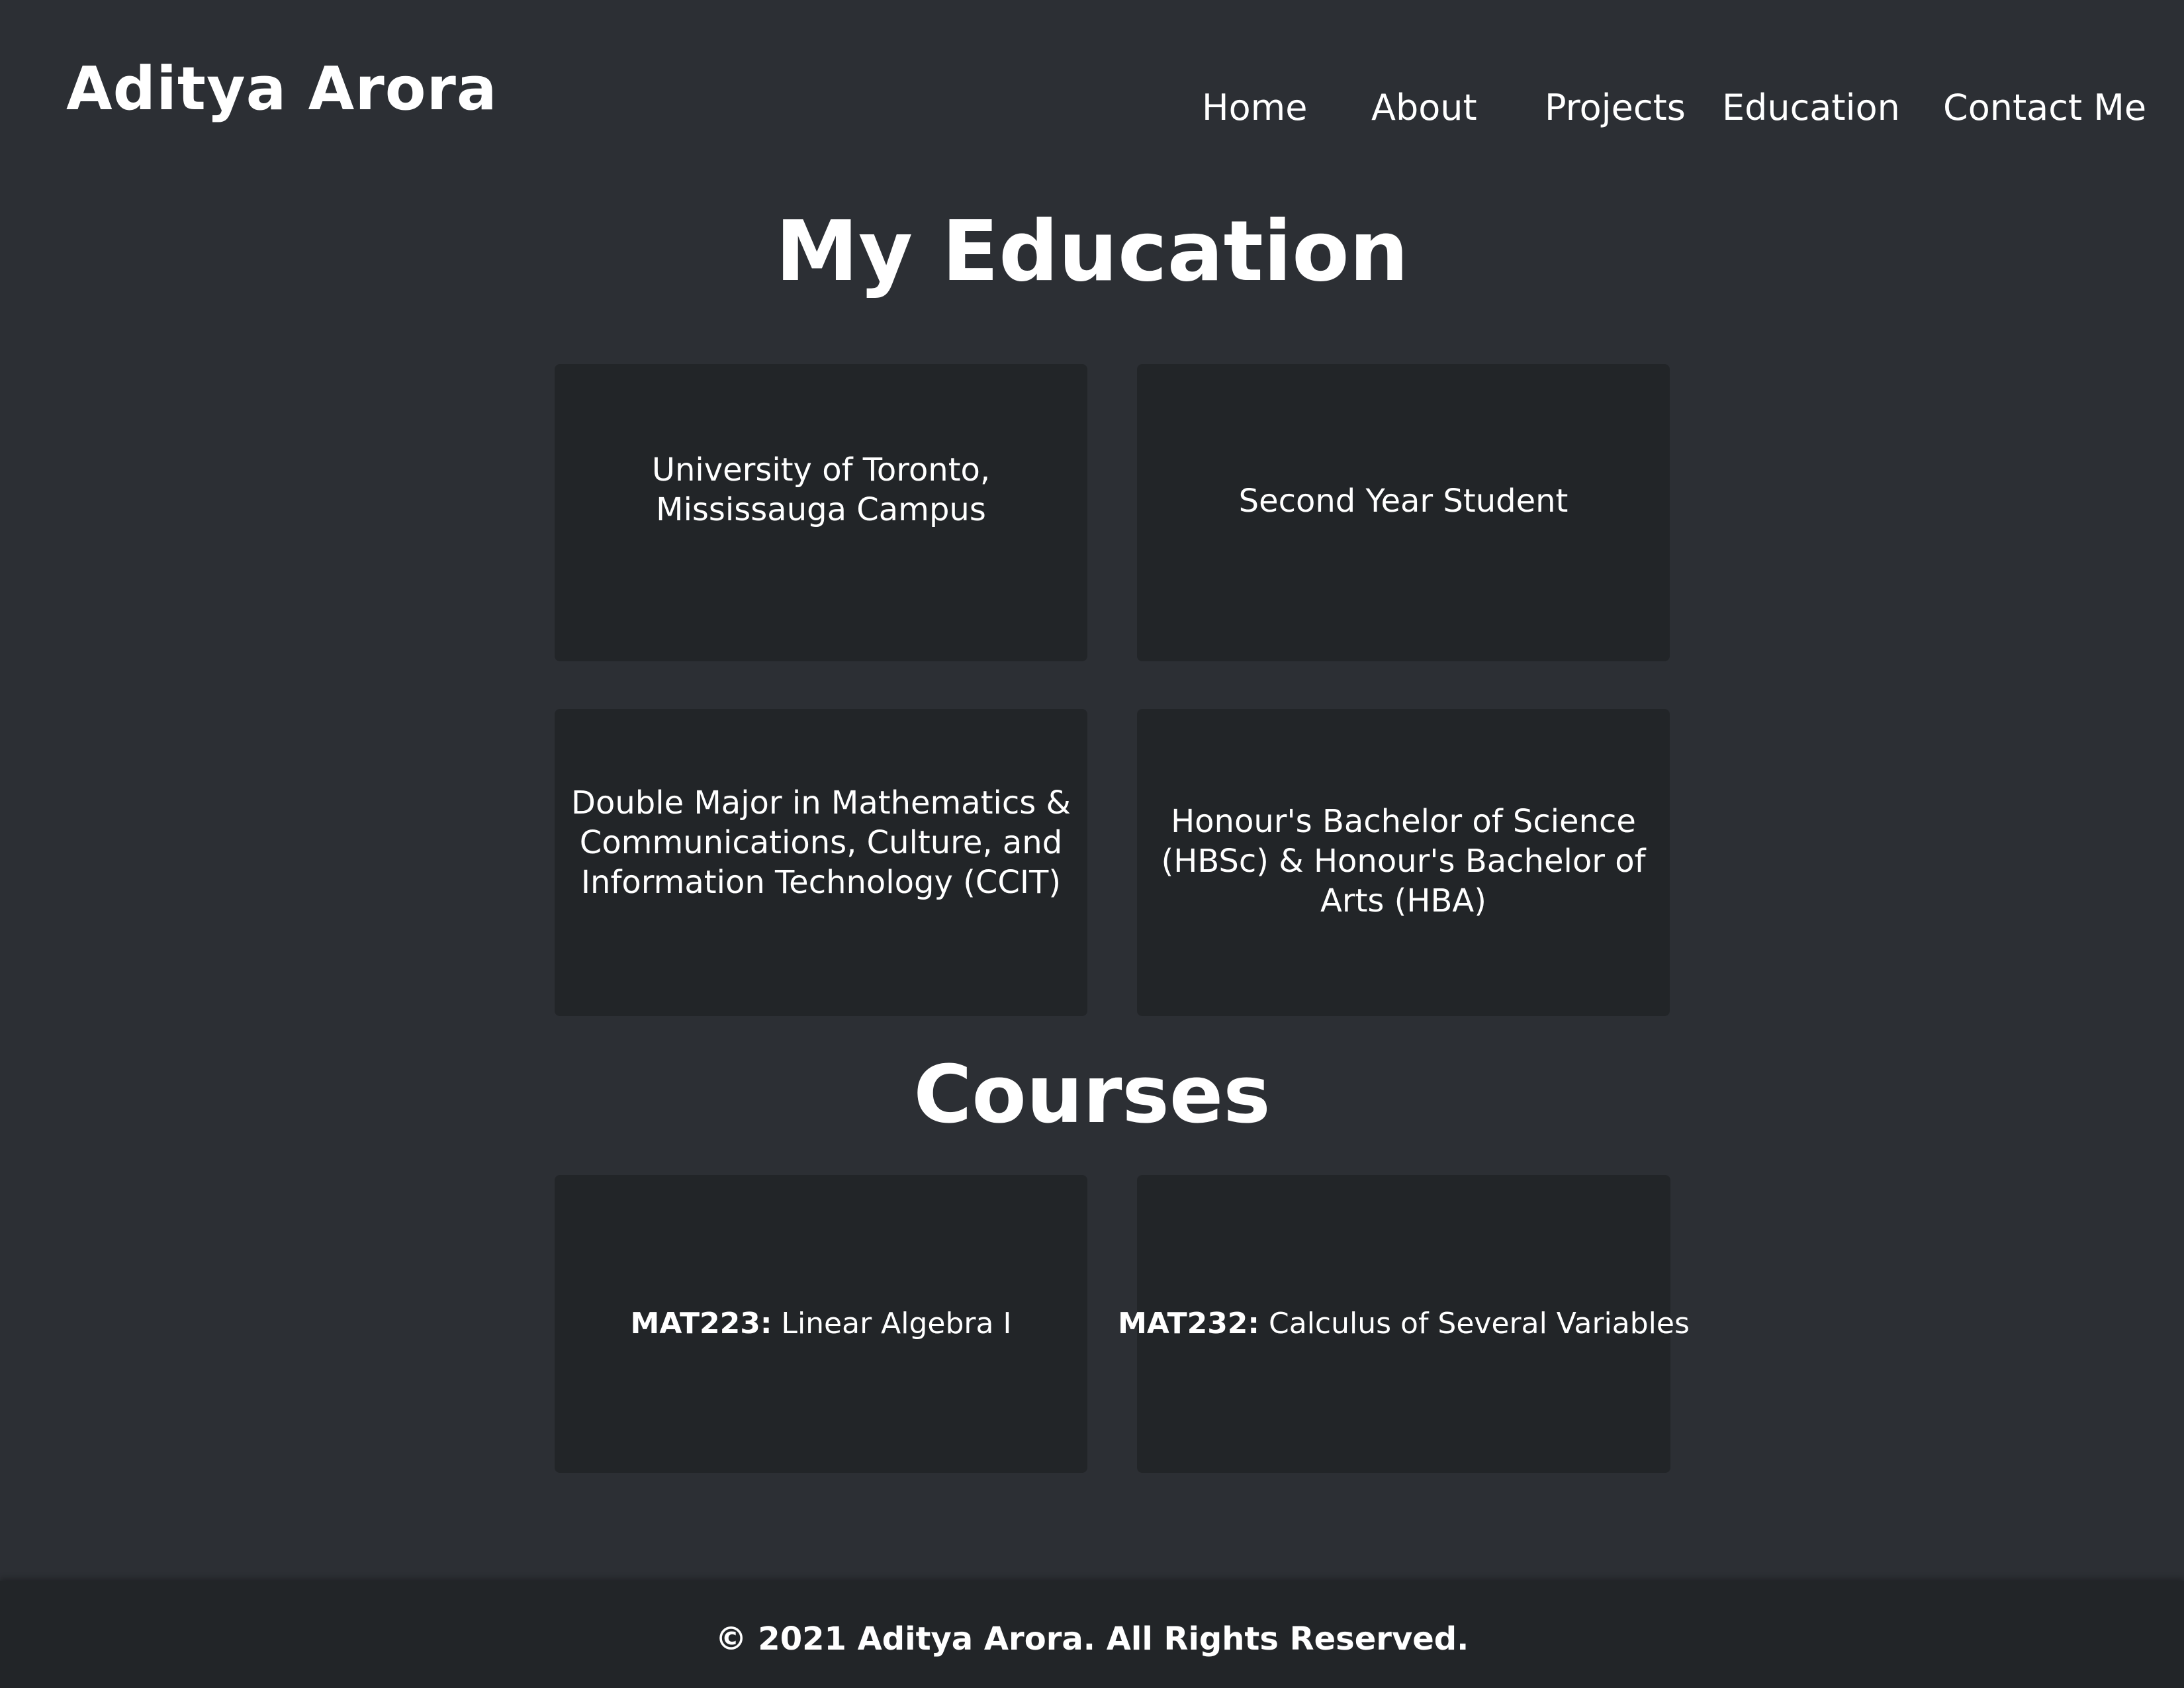 The image size is (2184, 1688). What do you see at coordinates (1811, 108) in the screenshot?
I see `nav-link-education: Education` at bounding box center [1811, 108].